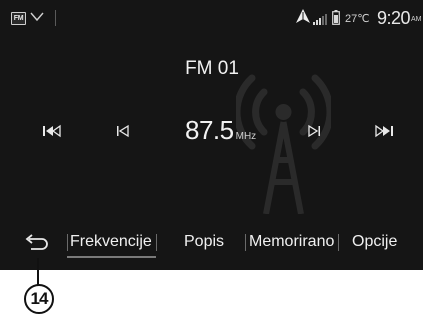  I want to click on bottom-tab-bar: Frekvencije Popis Memorirano Opcije, so click(211, 243).